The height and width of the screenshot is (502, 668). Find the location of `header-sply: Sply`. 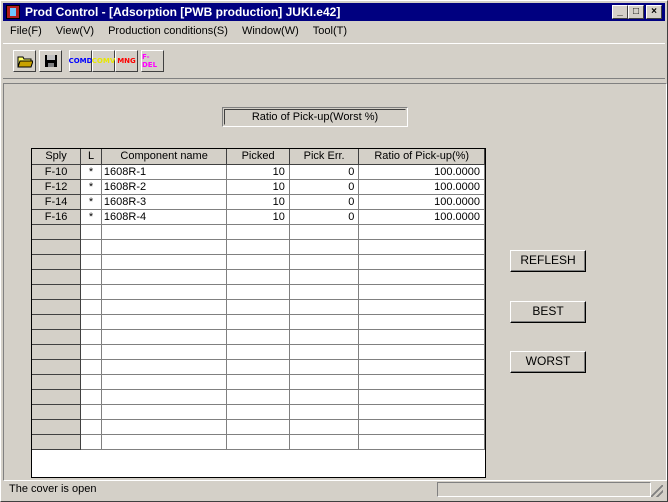

header-sply: Sply is located at coordinates (57, 157).